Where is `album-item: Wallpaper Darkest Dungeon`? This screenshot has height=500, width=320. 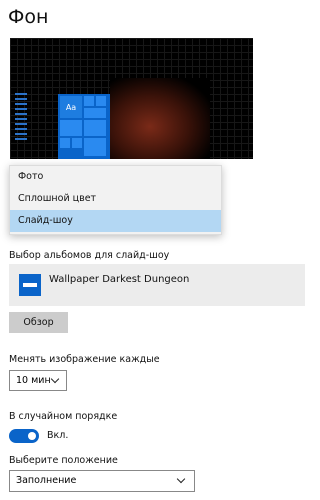
album-item: Wallpaper Darkest Dungeon is located at coordinates (157, 285).